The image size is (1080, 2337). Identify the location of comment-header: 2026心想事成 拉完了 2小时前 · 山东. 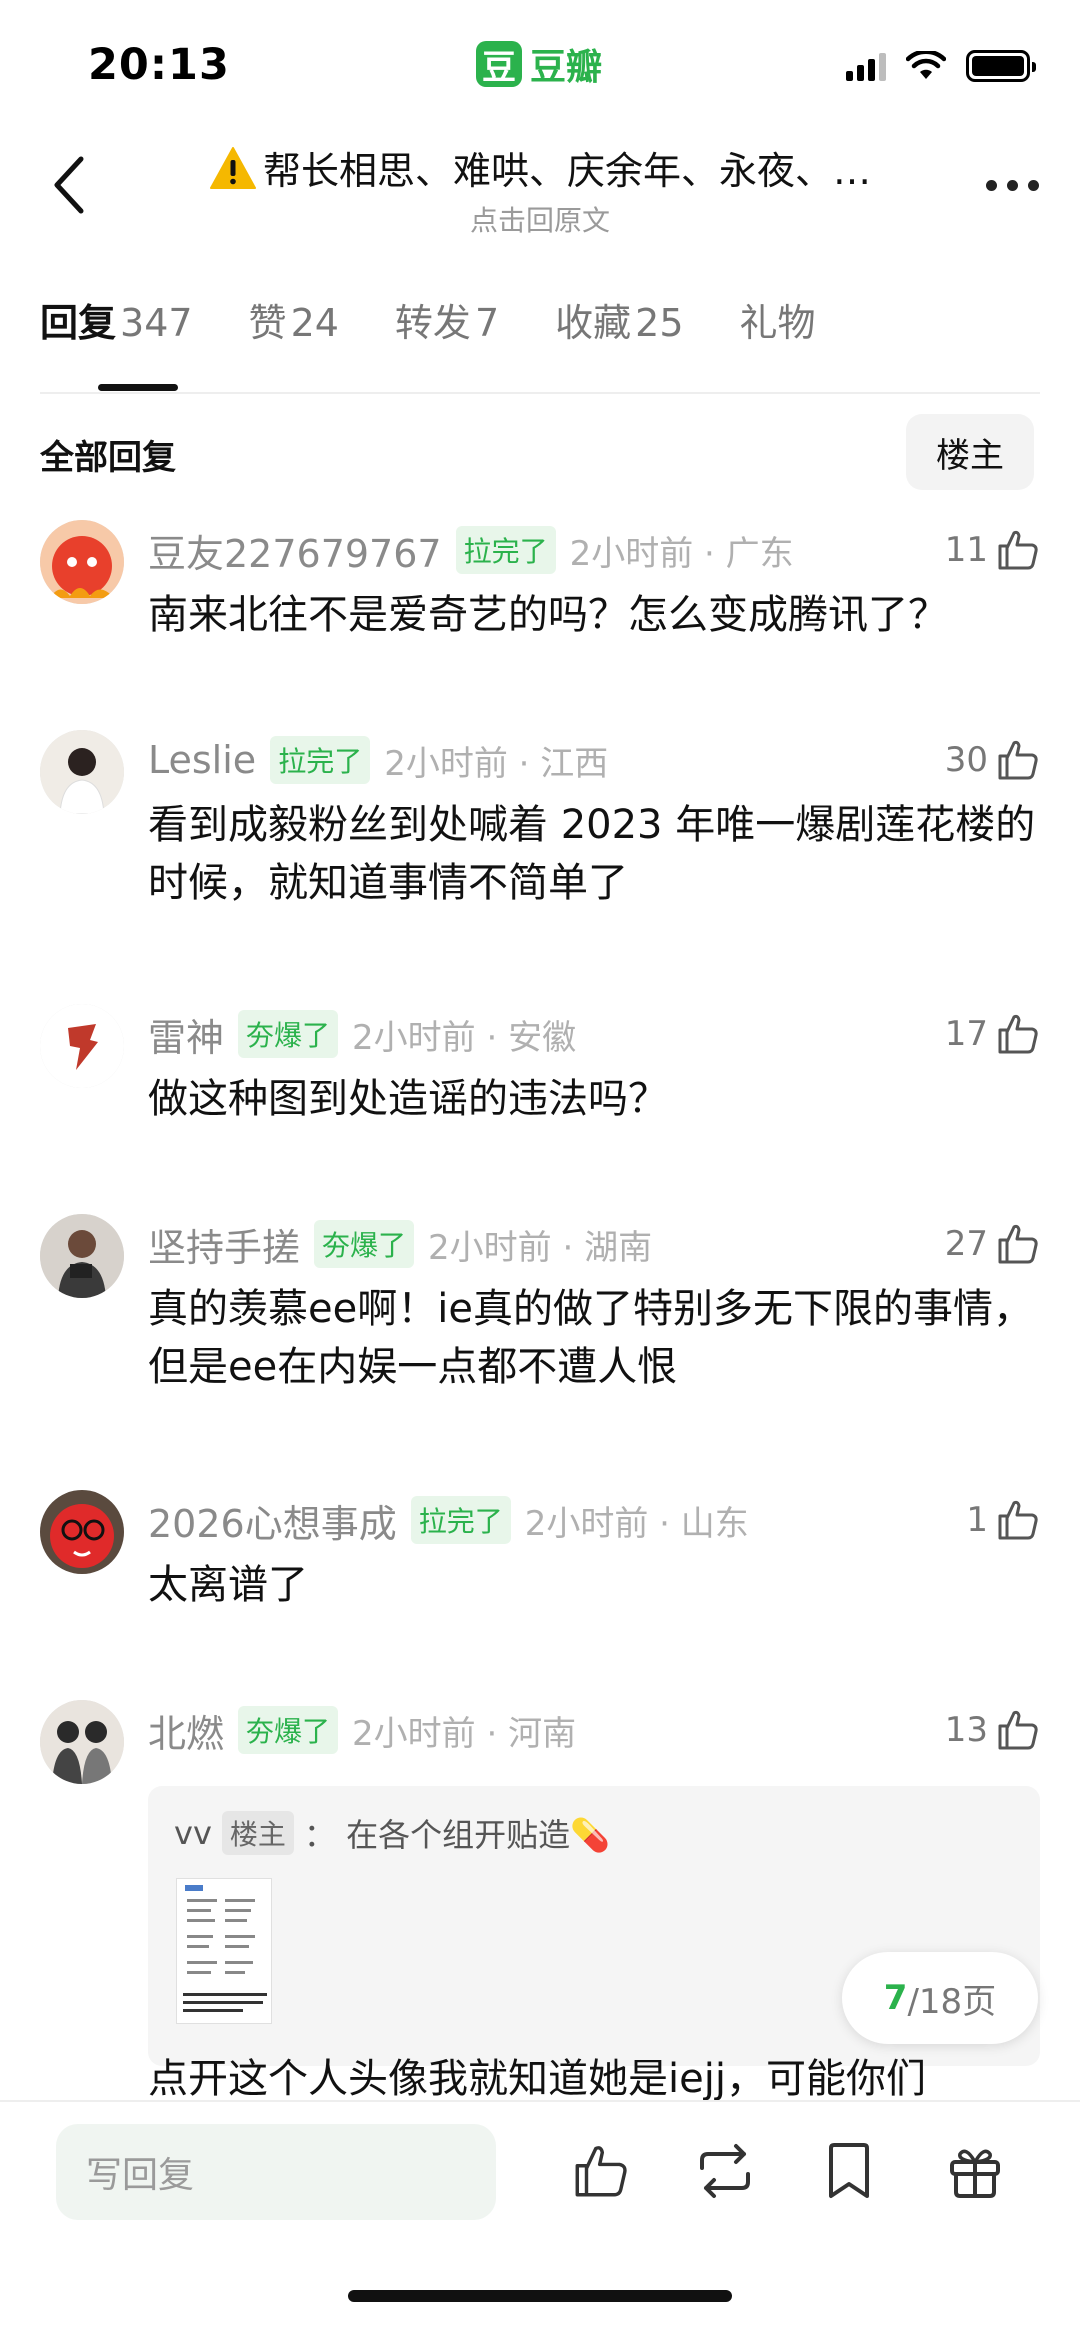
(448, 1520).